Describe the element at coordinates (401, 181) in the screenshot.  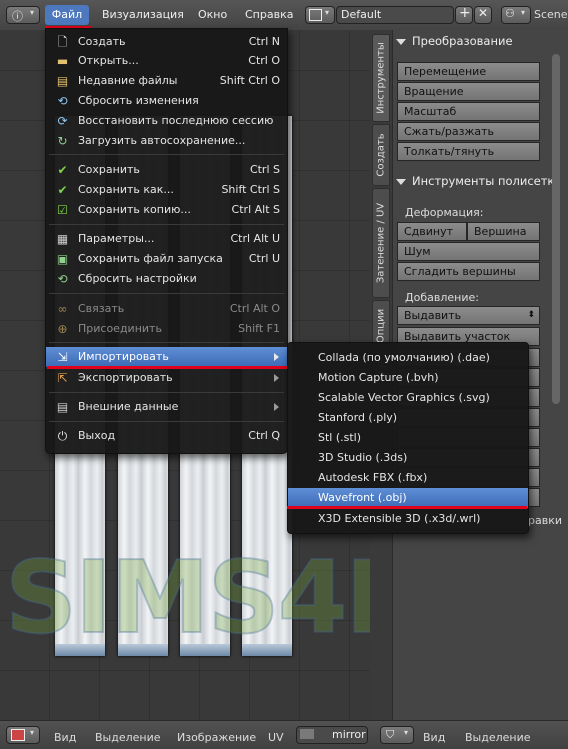
I see `collapse-triangle-icon` at that location.